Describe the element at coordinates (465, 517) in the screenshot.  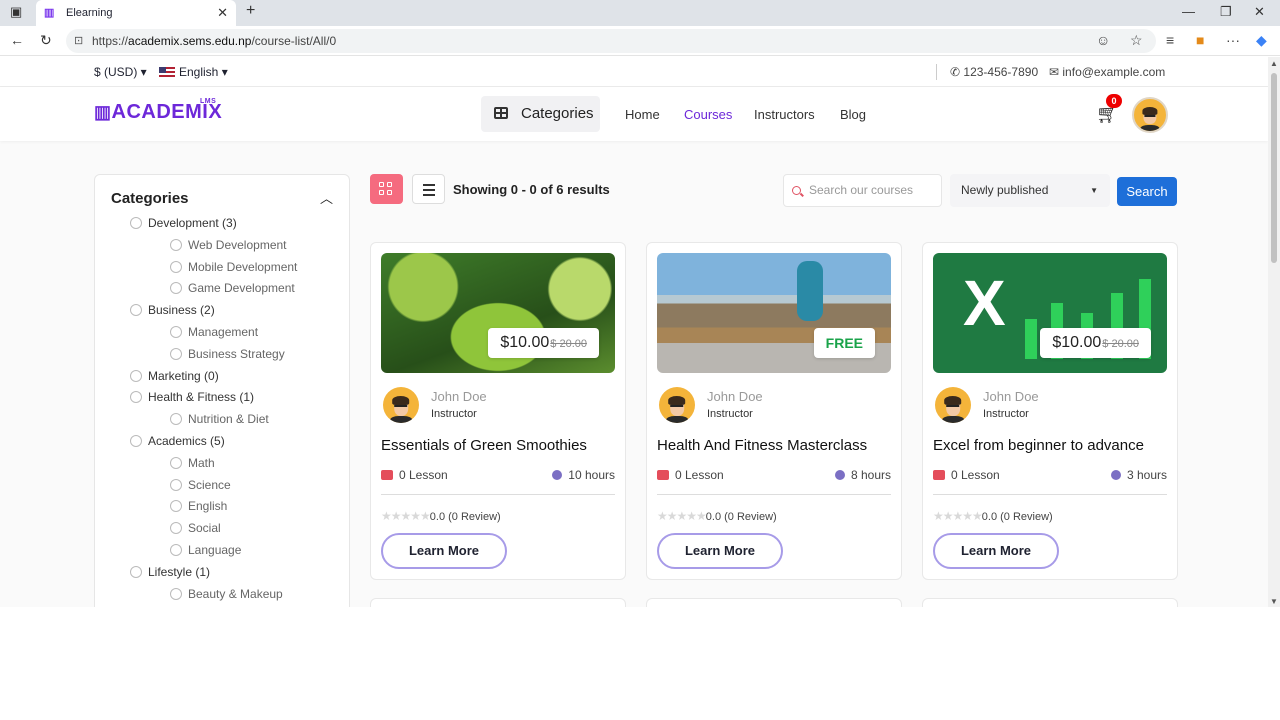
I see `rating-text: 0.0 (0 Review)` at that location.